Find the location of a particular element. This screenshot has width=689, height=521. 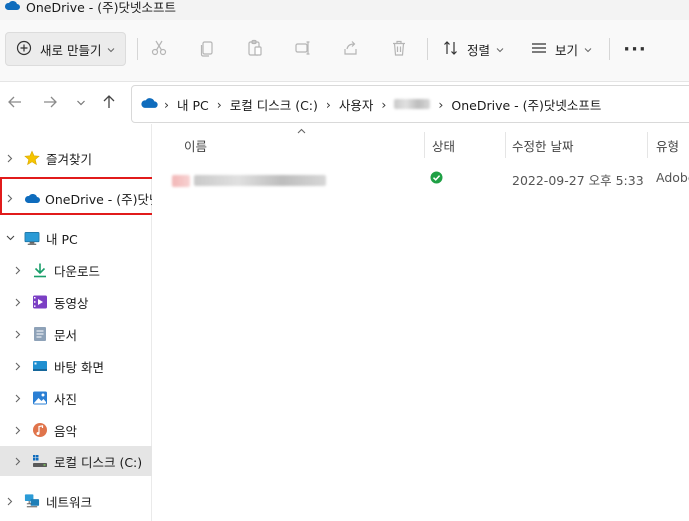

paste-button is located at coordinates (255, 49).